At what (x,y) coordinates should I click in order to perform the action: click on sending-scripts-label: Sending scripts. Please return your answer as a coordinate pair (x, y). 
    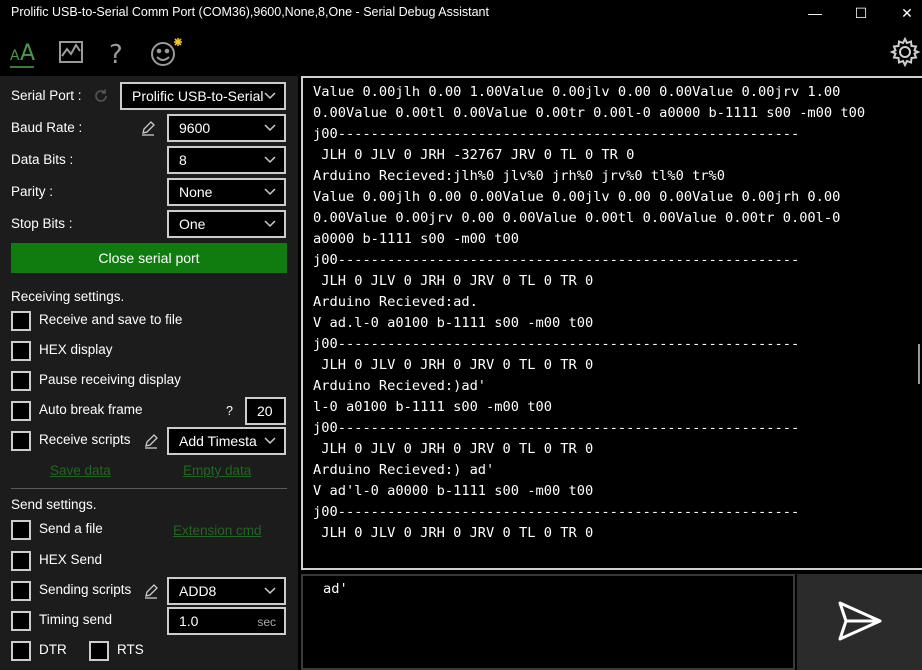
    Looking at the image, I should click on (85, 589).